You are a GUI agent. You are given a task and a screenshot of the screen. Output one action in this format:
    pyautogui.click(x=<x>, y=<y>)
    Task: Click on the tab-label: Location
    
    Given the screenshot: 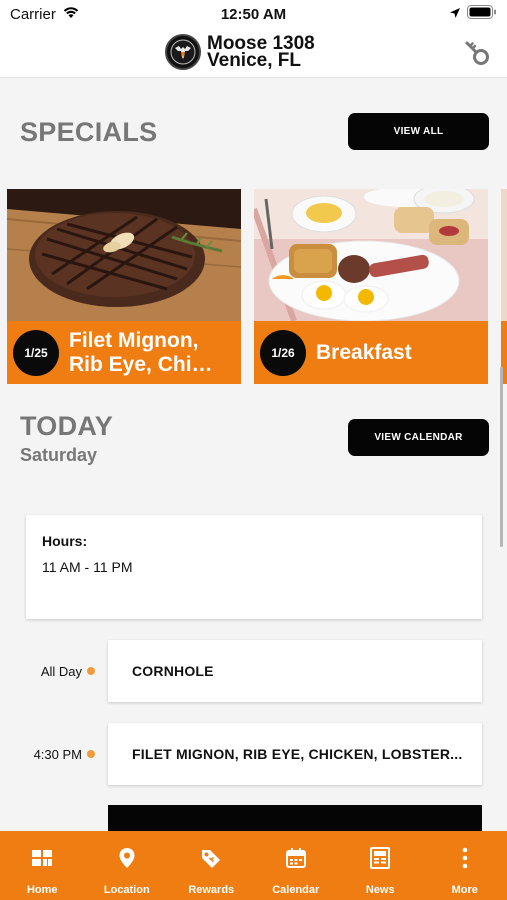 What is the action you would take?
    pyautogui.click(x=126, y=890)
    